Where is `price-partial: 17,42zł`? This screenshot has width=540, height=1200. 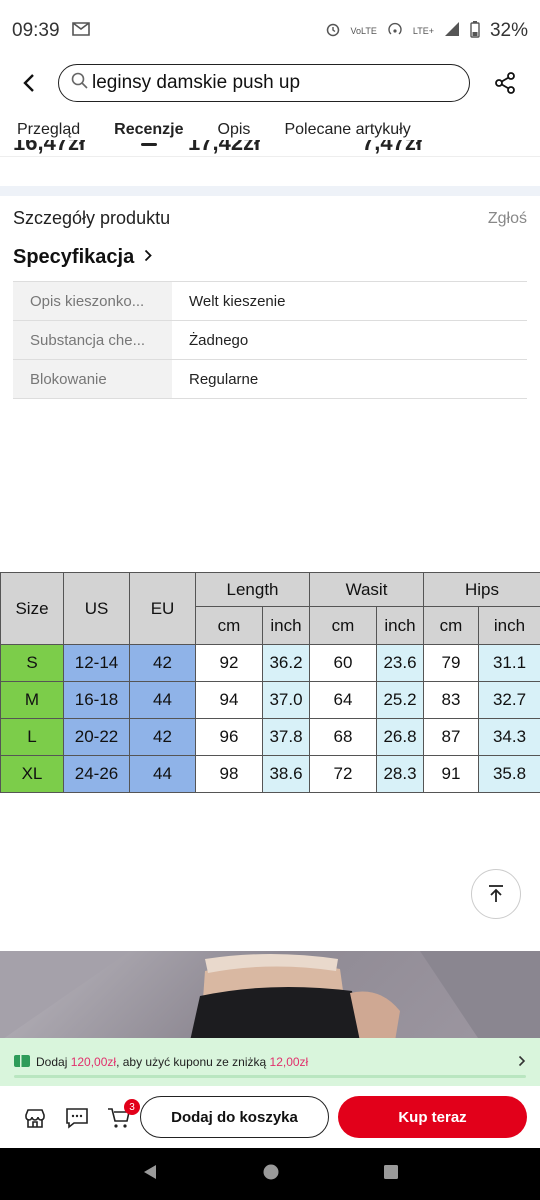
price-partial: 17,42zł is located at coordinates (224, 147).